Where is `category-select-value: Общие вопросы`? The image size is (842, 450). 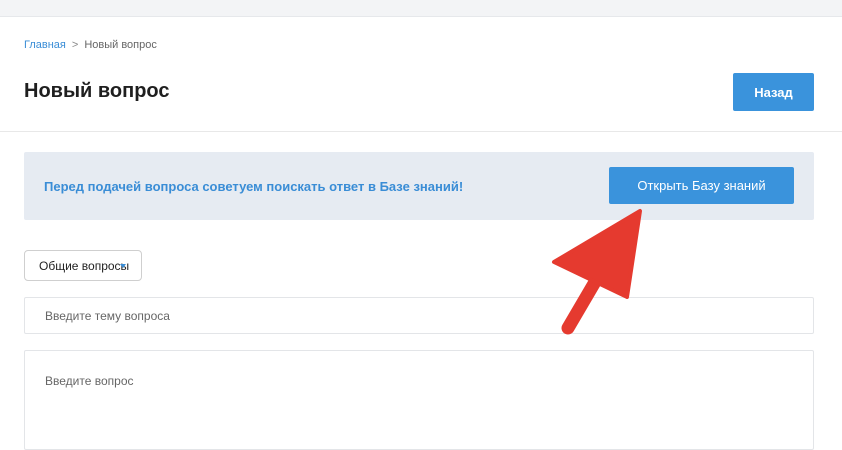
category-select-value: Общие вопросы is located at coordinates (84, 265).